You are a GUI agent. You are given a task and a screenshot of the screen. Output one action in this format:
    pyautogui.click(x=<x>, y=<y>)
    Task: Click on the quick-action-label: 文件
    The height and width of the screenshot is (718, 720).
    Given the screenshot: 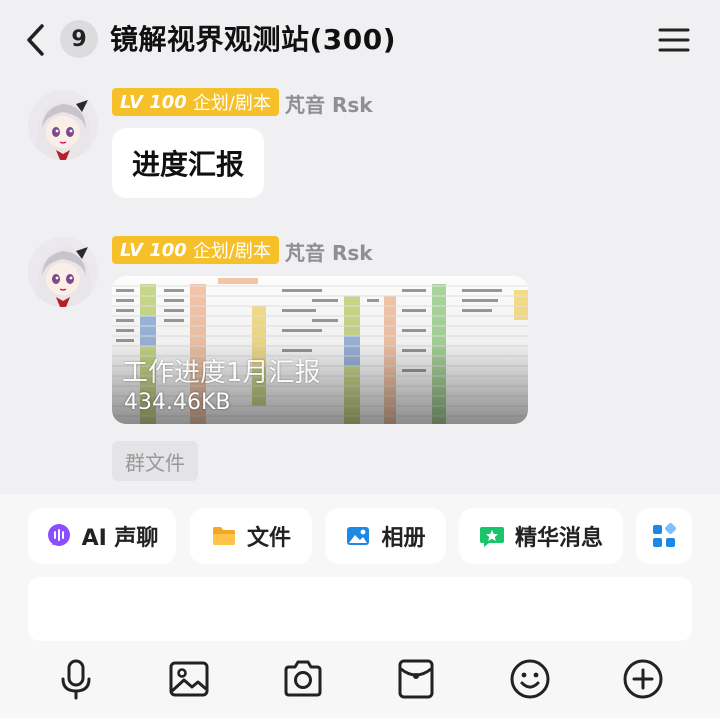 What is the action you would take?
    pyautogui.click(x=268, y=538)
    